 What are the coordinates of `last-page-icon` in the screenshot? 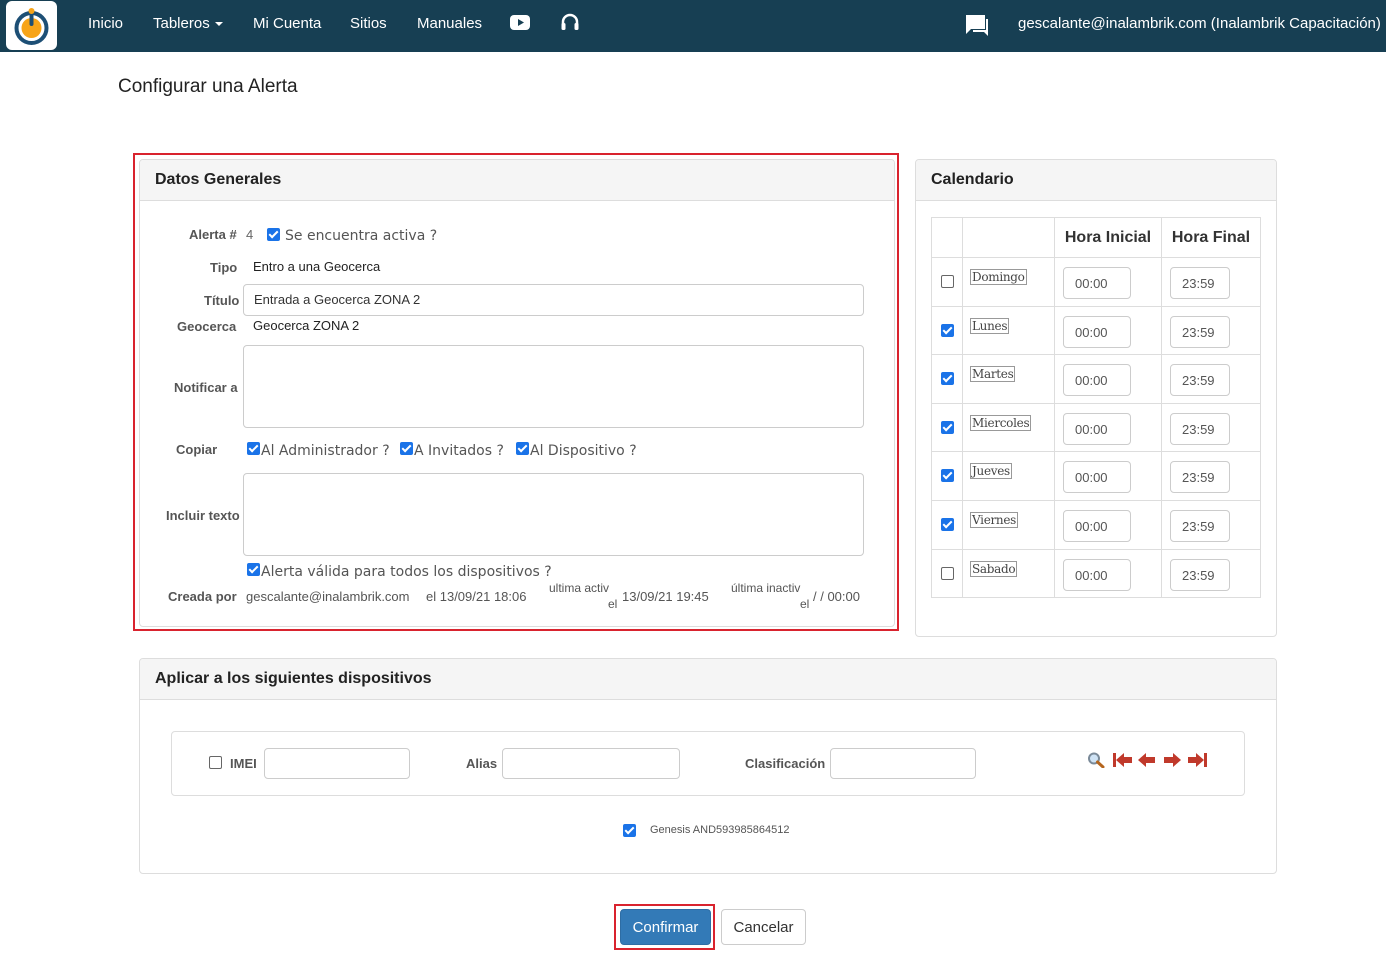 It's located at (1198, 761).